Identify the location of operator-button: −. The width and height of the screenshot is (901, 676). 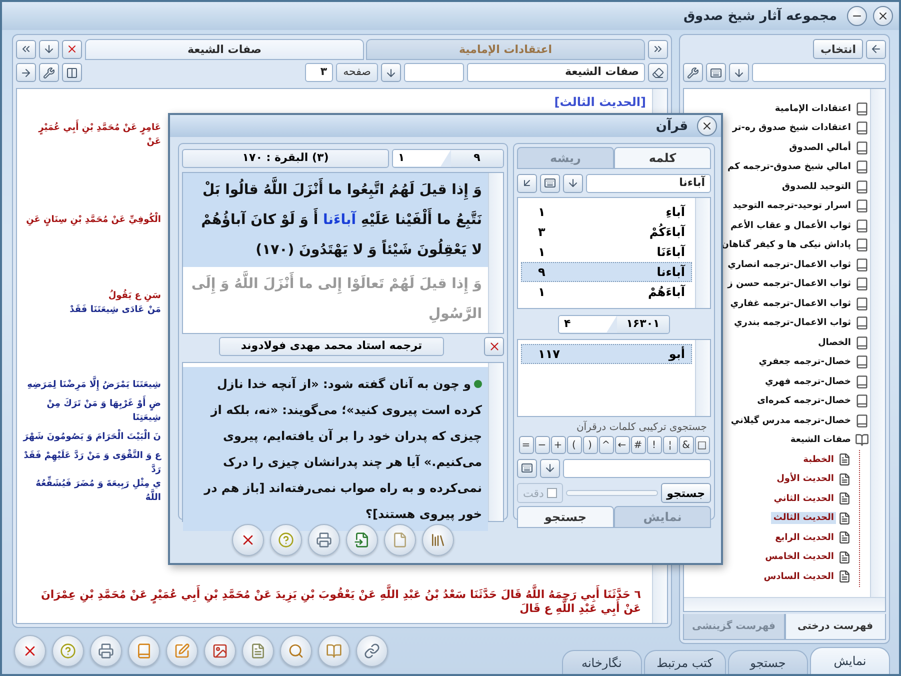
(542, 445).